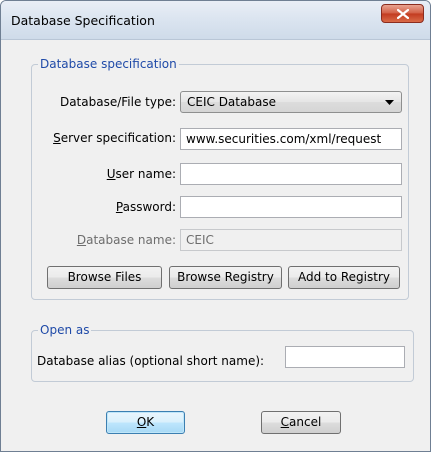  Describe the element at coordinates (117, 102) in the screenshot. I see `database-file-type-label: Database/File type:` at that location.